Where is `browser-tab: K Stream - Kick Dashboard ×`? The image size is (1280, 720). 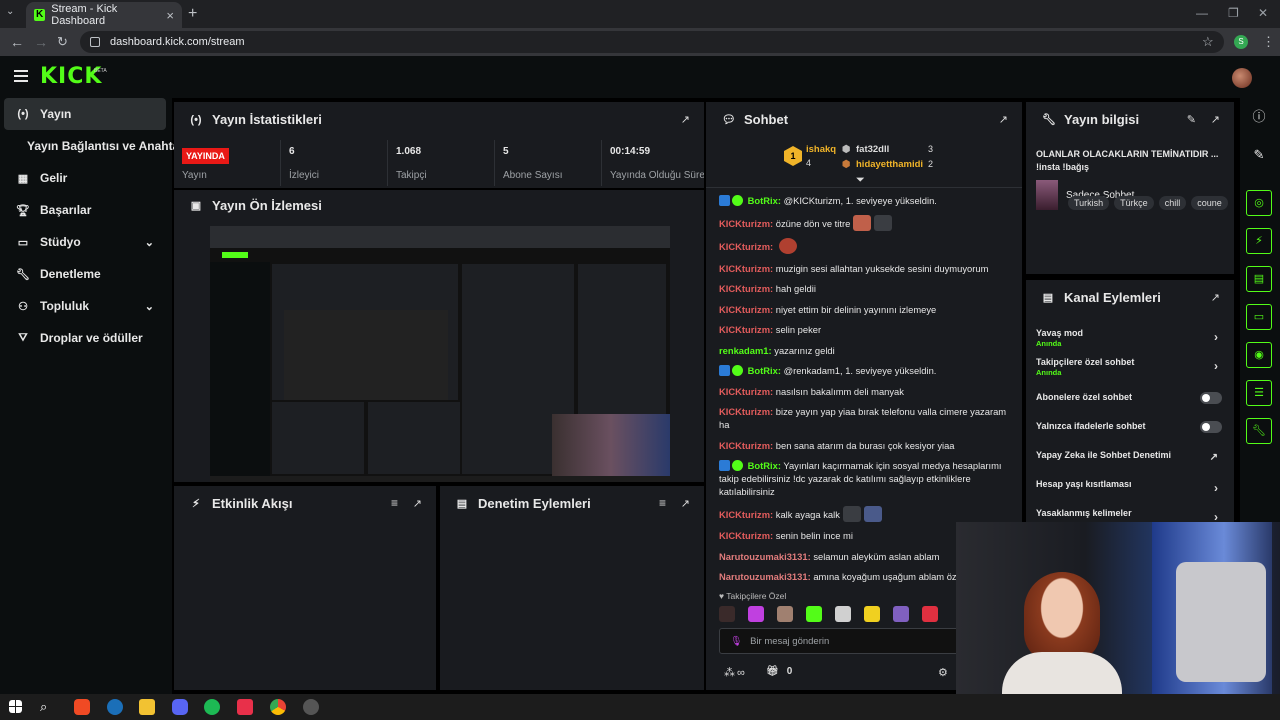 browser-tab: K Stream - Kick Dashboard × is located at coordinates (104, 15).